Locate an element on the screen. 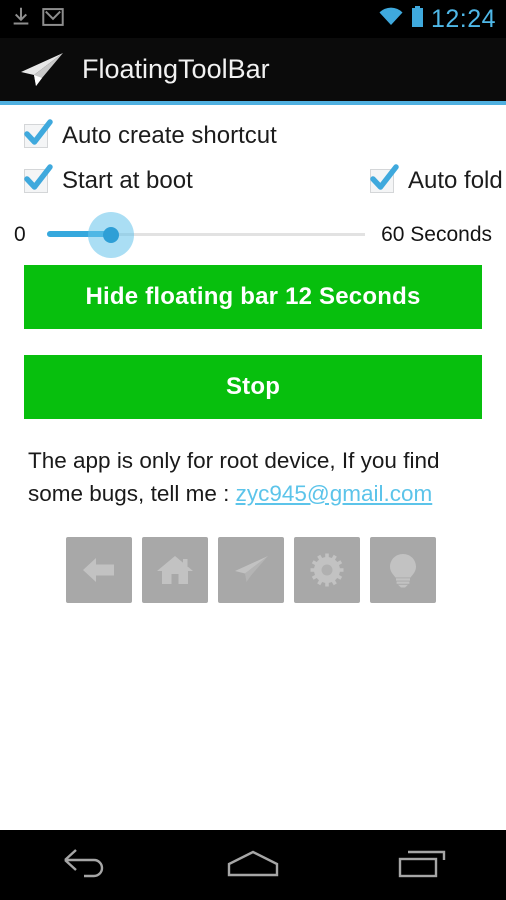 Image resolution: width=506 pixels, height=900 pixels. paper-plane-logo is located at coordinates (42, 70).